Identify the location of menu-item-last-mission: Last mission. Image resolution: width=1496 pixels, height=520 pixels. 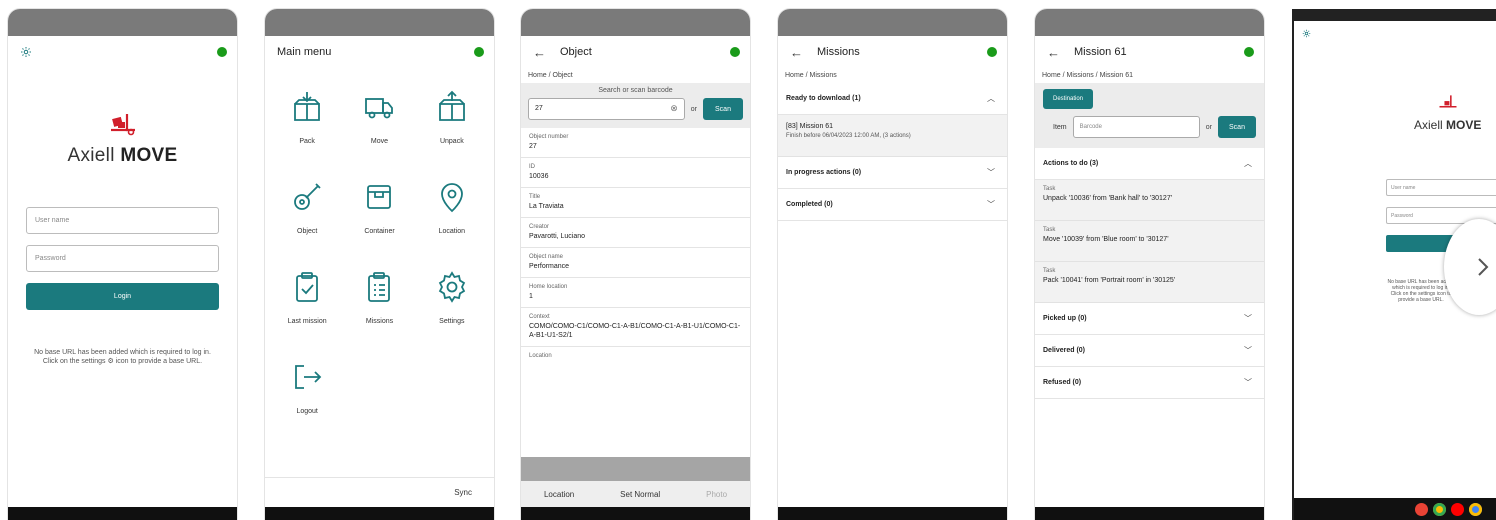
(307, 302).